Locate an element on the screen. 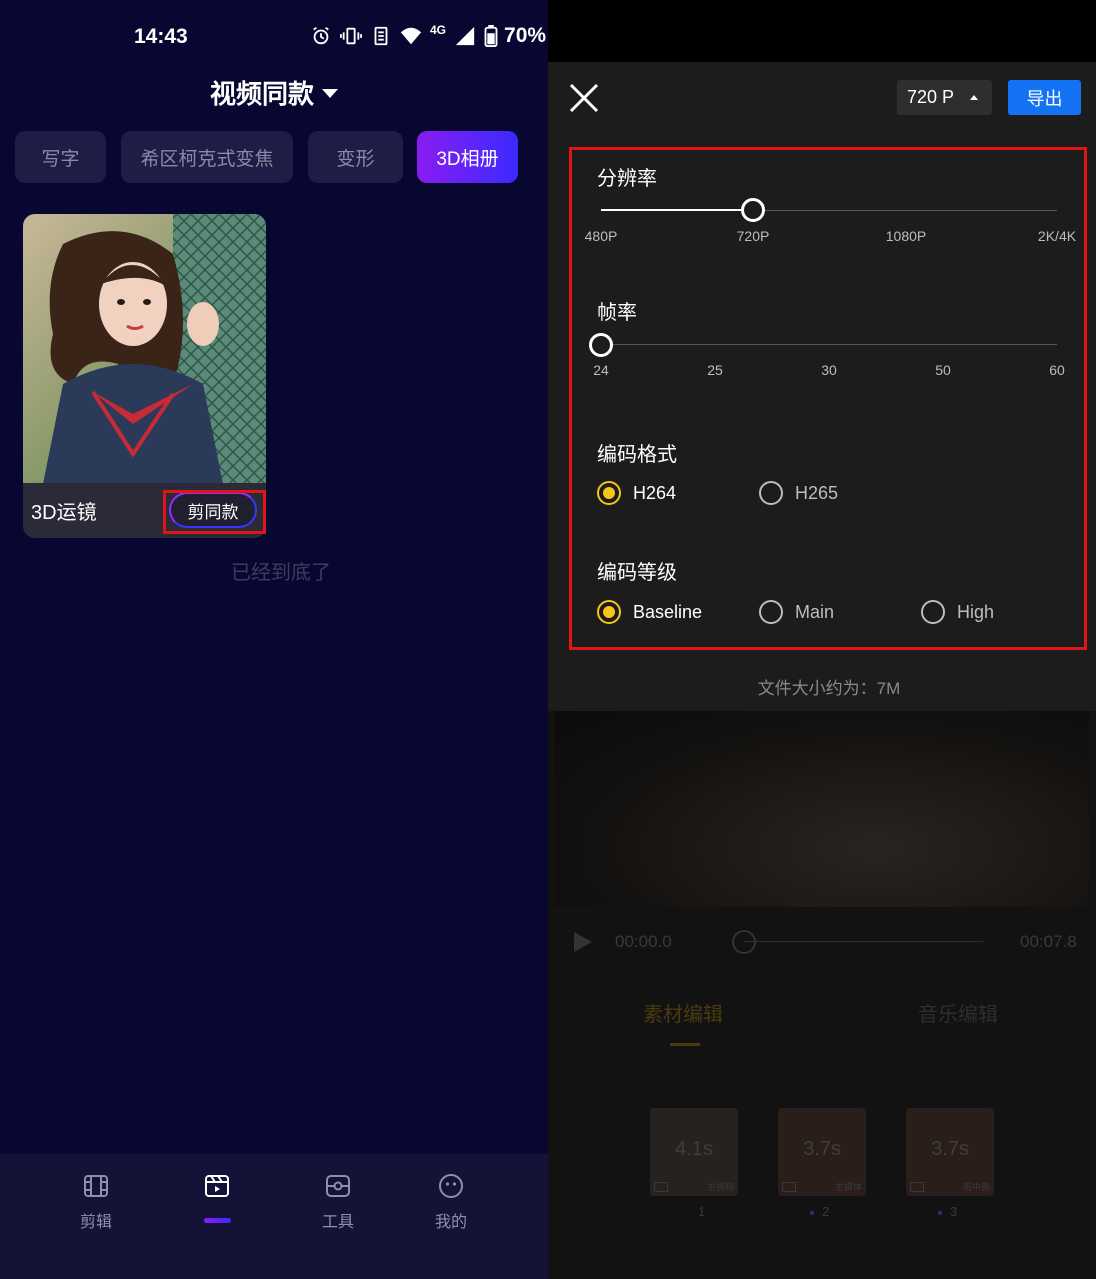 This screenshot has width=1096, height=1279. tab-material-edit: 素材编辑 is located at coordinates (683, 1012).